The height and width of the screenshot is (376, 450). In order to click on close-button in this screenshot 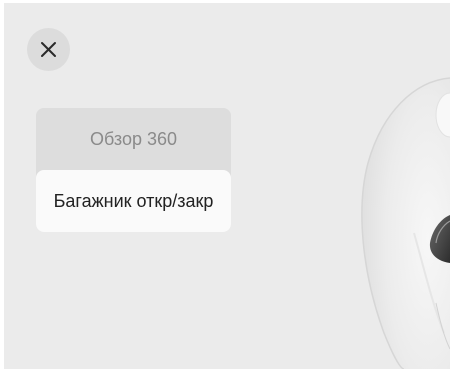, I will do `click(48, 49)`.